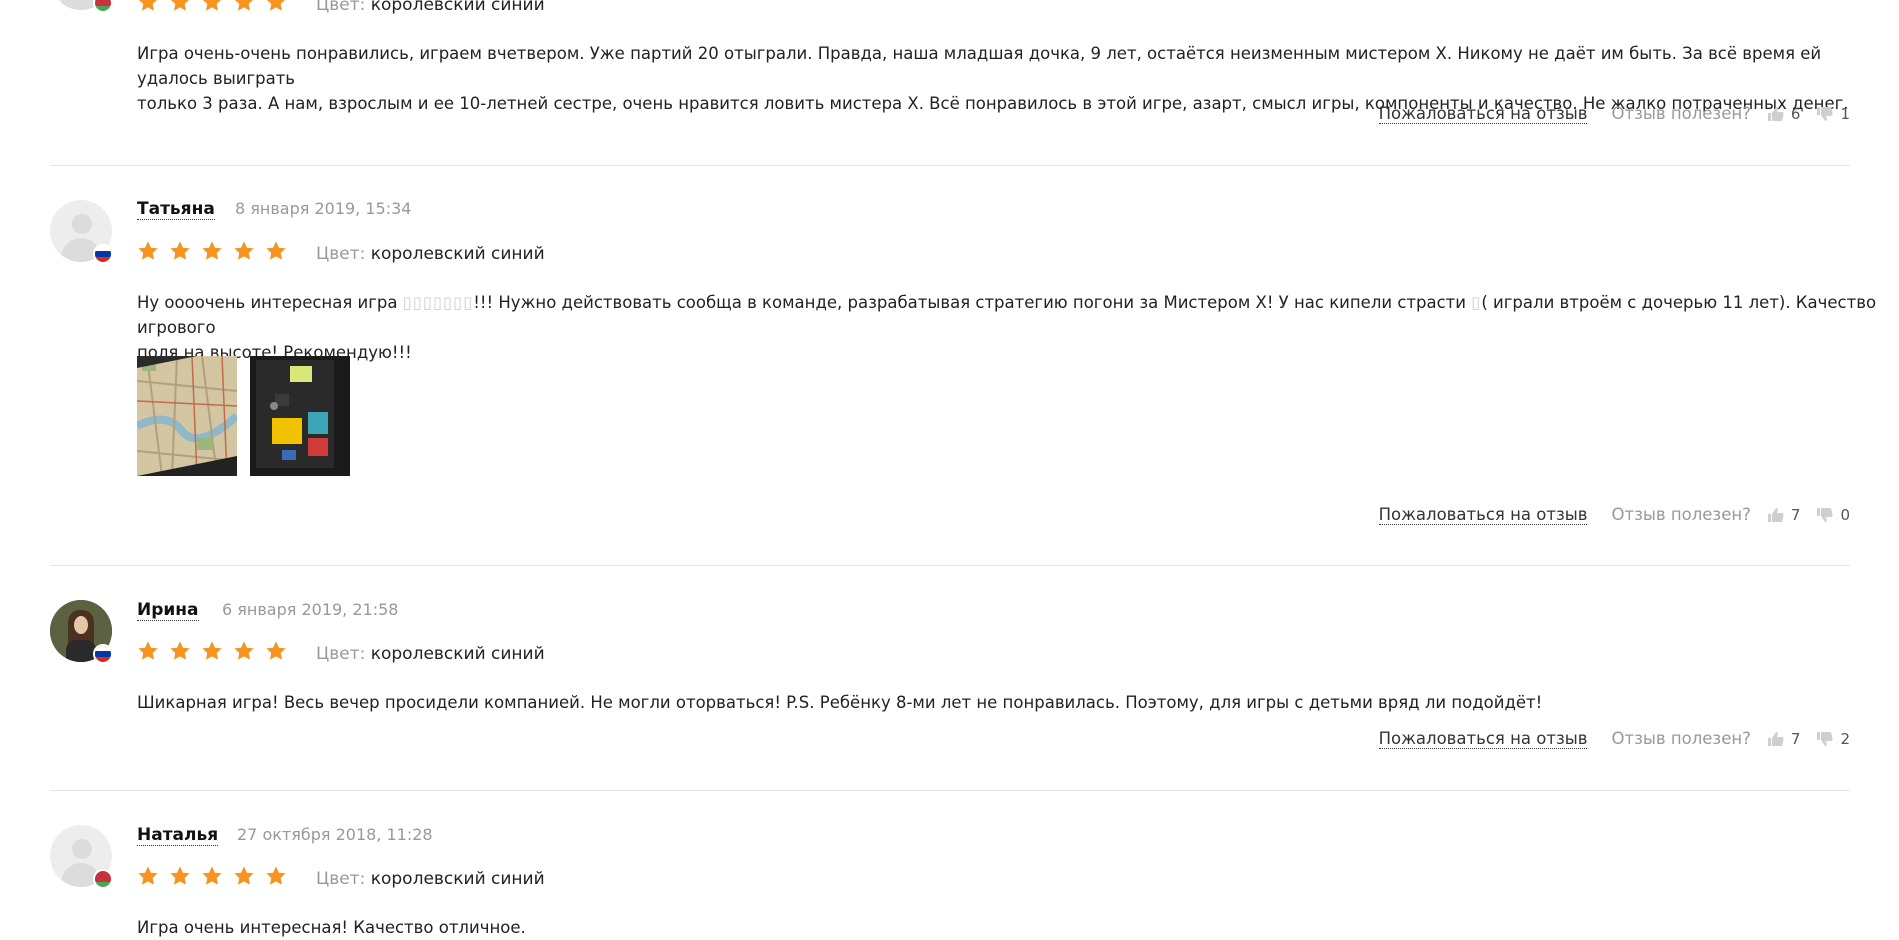 Image resolution: width=1899 pixels, height=940 pixels. I want to click on game-box-image, so click(300, 416).